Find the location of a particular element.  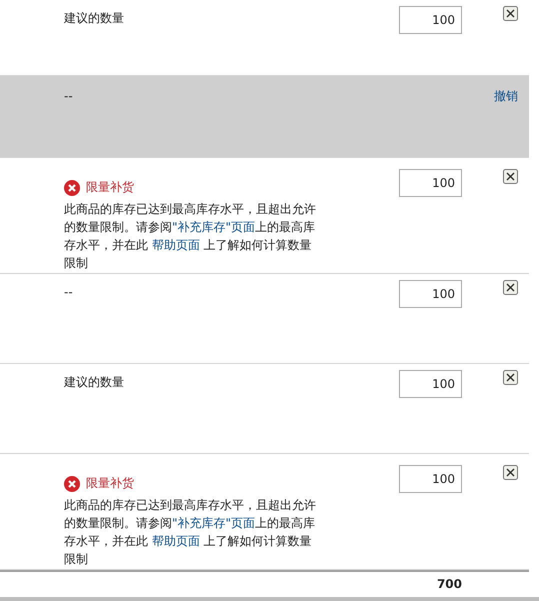

total-quantity: 700 is located at coordinates (449, 584).